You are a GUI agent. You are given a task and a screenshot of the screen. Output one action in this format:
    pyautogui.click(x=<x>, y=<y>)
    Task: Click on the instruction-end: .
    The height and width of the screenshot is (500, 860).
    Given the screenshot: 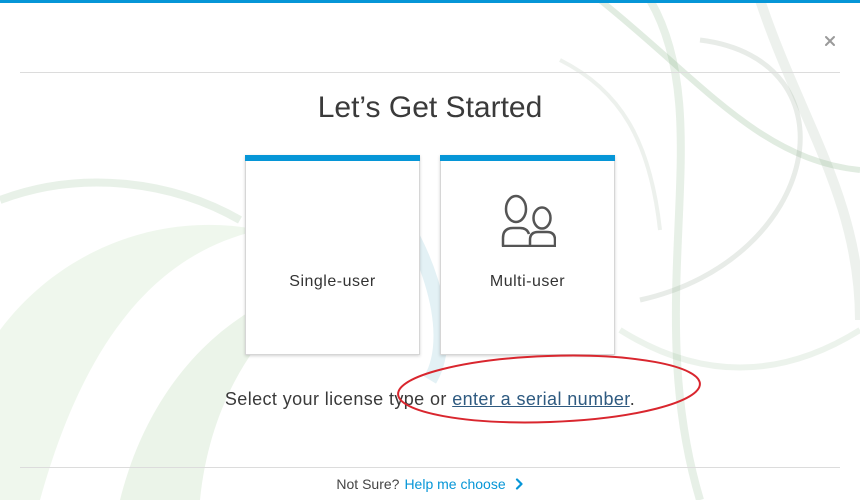 What is the action you would take?
    pyautogui.click(x=632, y=399)
    